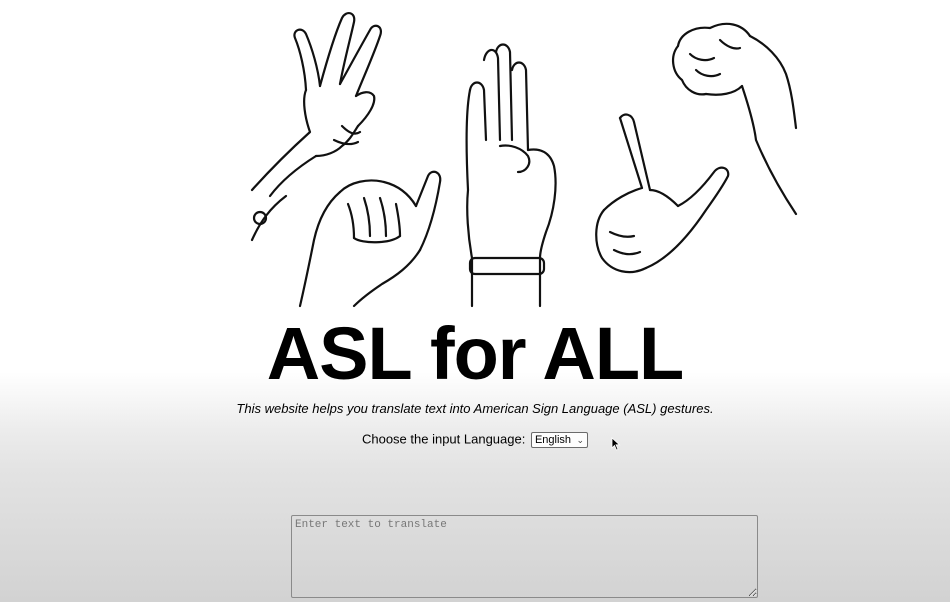 The width and height of the screenshot is (950, 602). Describe the element at coordinates (475, 353) in the screenshot. I see `page-title: ASL for ALL` at that location.